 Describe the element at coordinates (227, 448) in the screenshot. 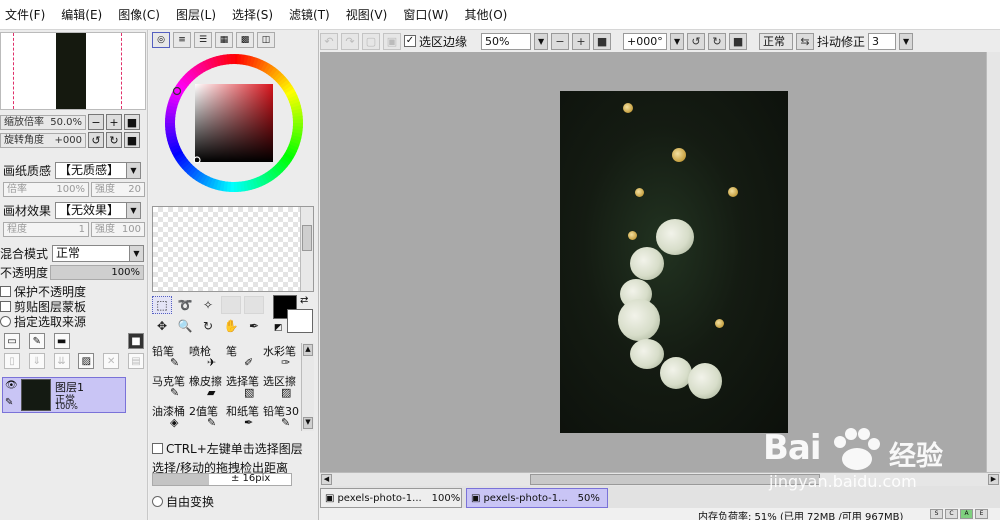

I see `ctrl-select-option: CTRL+左键单击选择图层` at that location.